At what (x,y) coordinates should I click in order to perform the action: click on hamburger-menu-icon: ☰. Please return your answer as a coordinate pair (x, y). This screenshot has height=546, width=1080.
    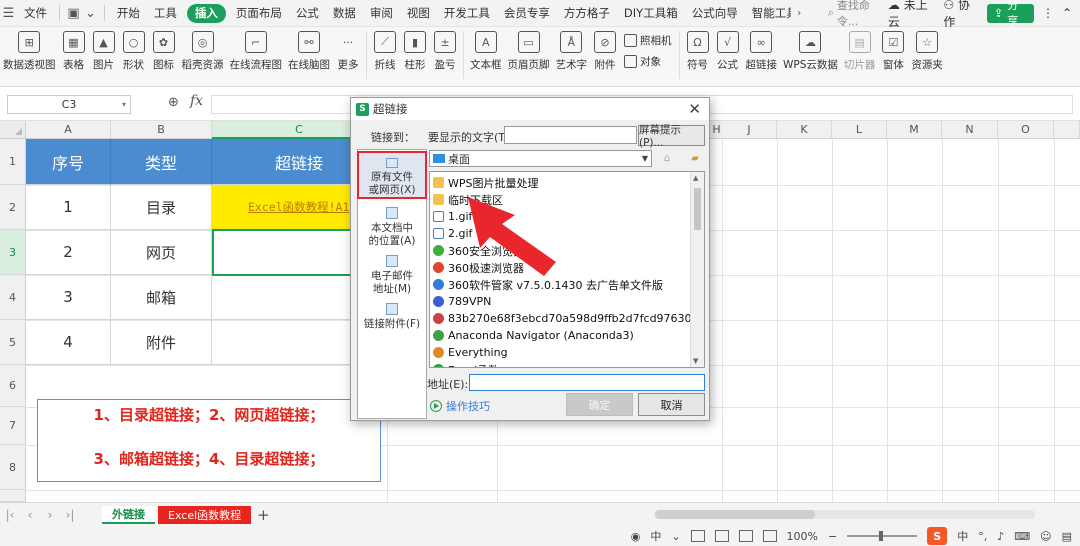
    Looking at the image, I should click on (8, 13).